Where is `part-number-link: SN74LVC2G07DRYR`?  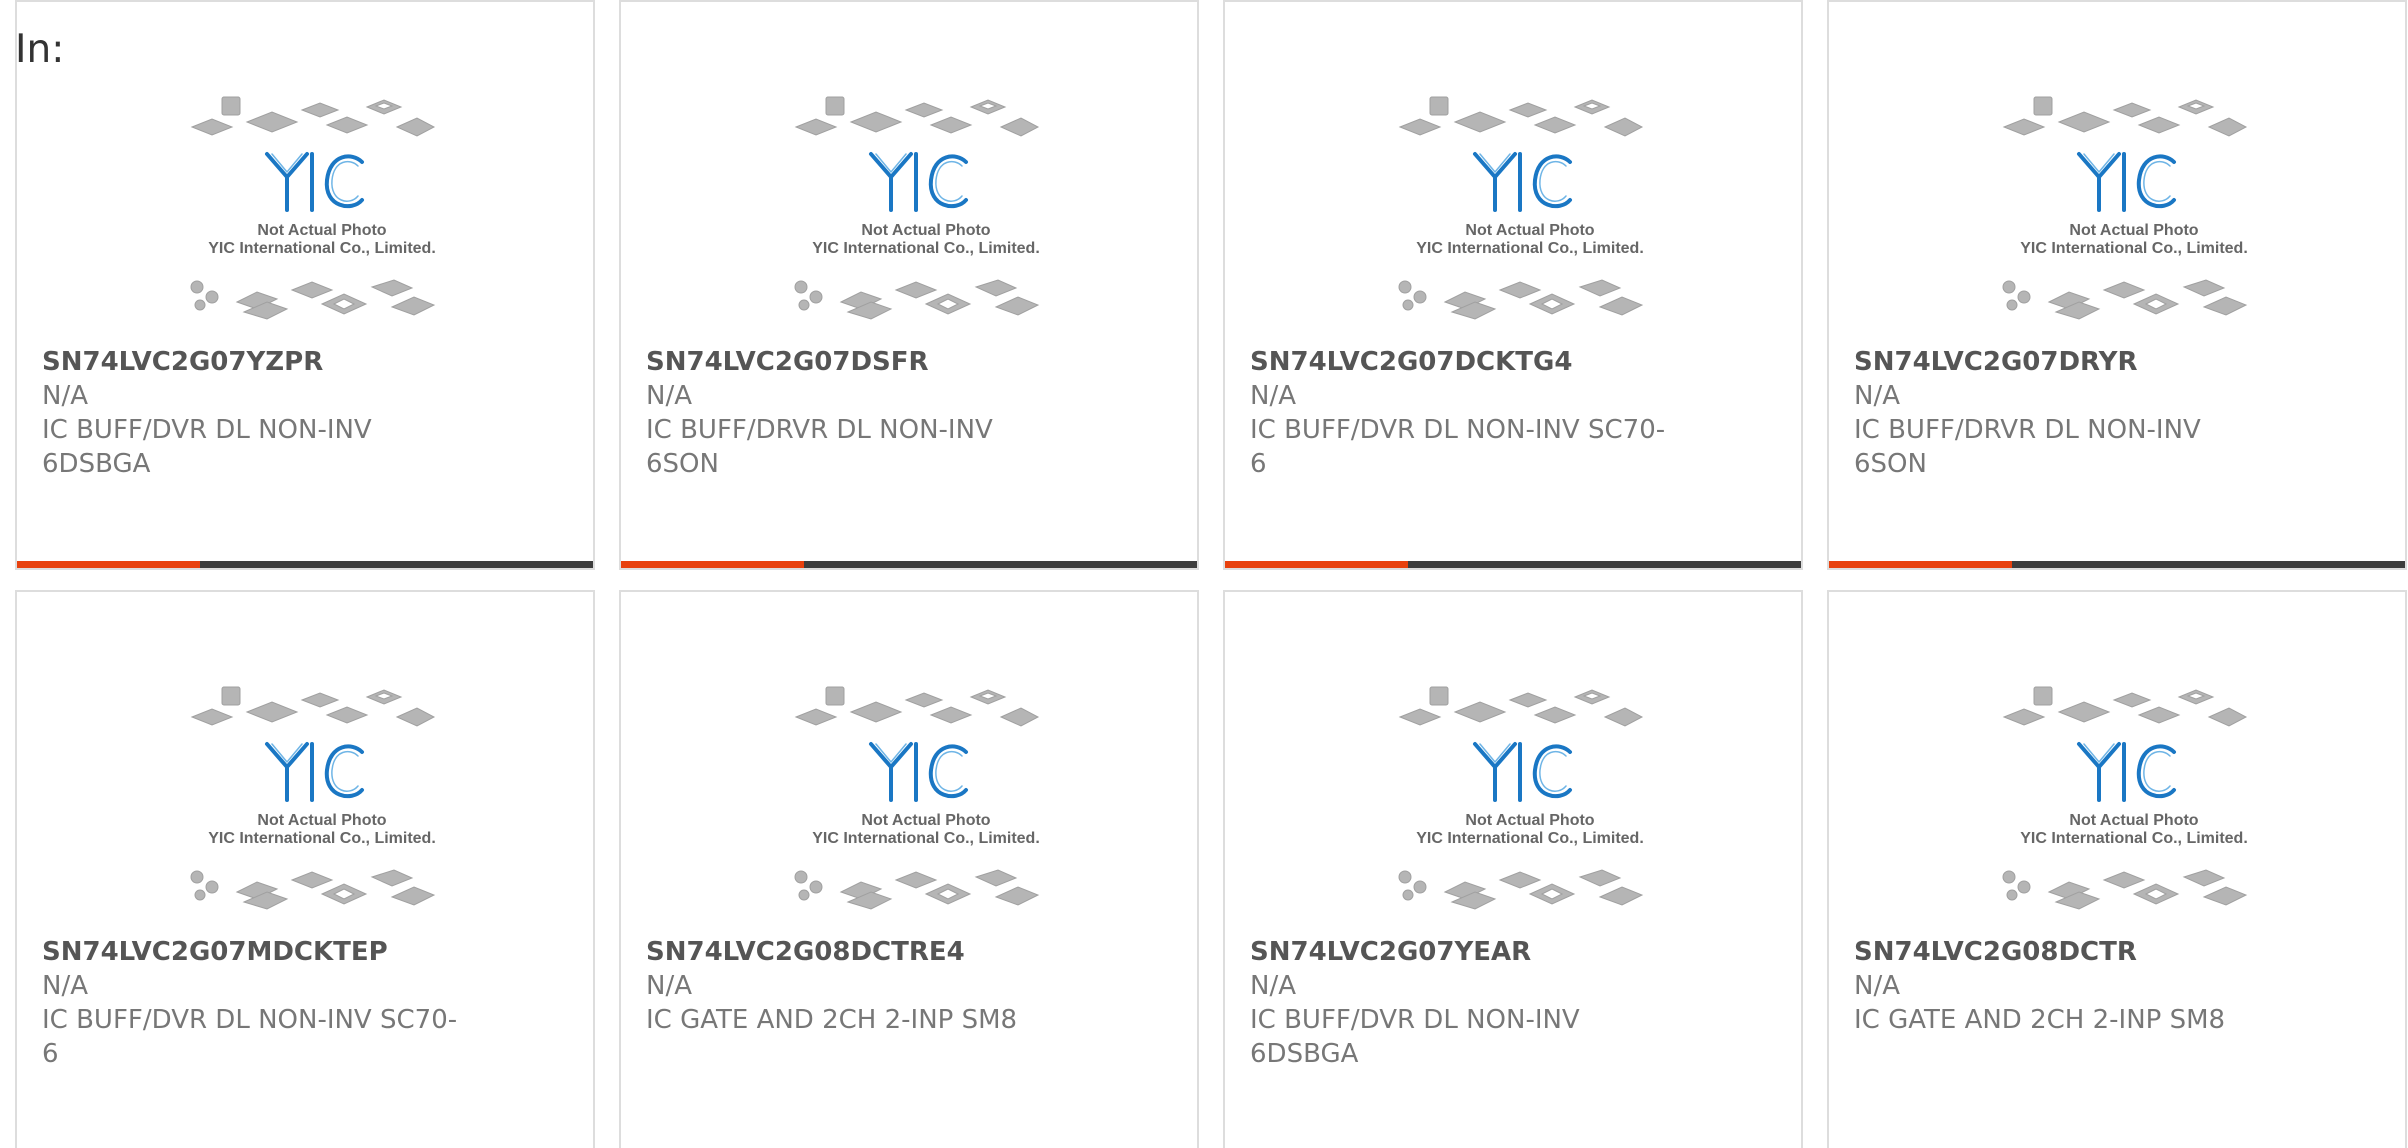
part-number-link: SN74LVC2G07DRYR is located at coordinates (1996, 362).